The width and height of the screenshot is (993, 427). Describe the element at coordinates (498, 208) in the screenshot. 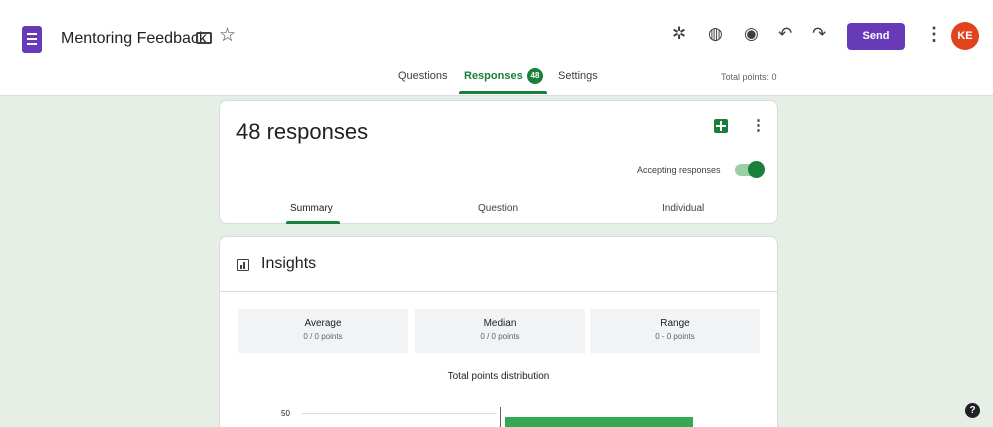

I see `subtab-question: Question` at that location.